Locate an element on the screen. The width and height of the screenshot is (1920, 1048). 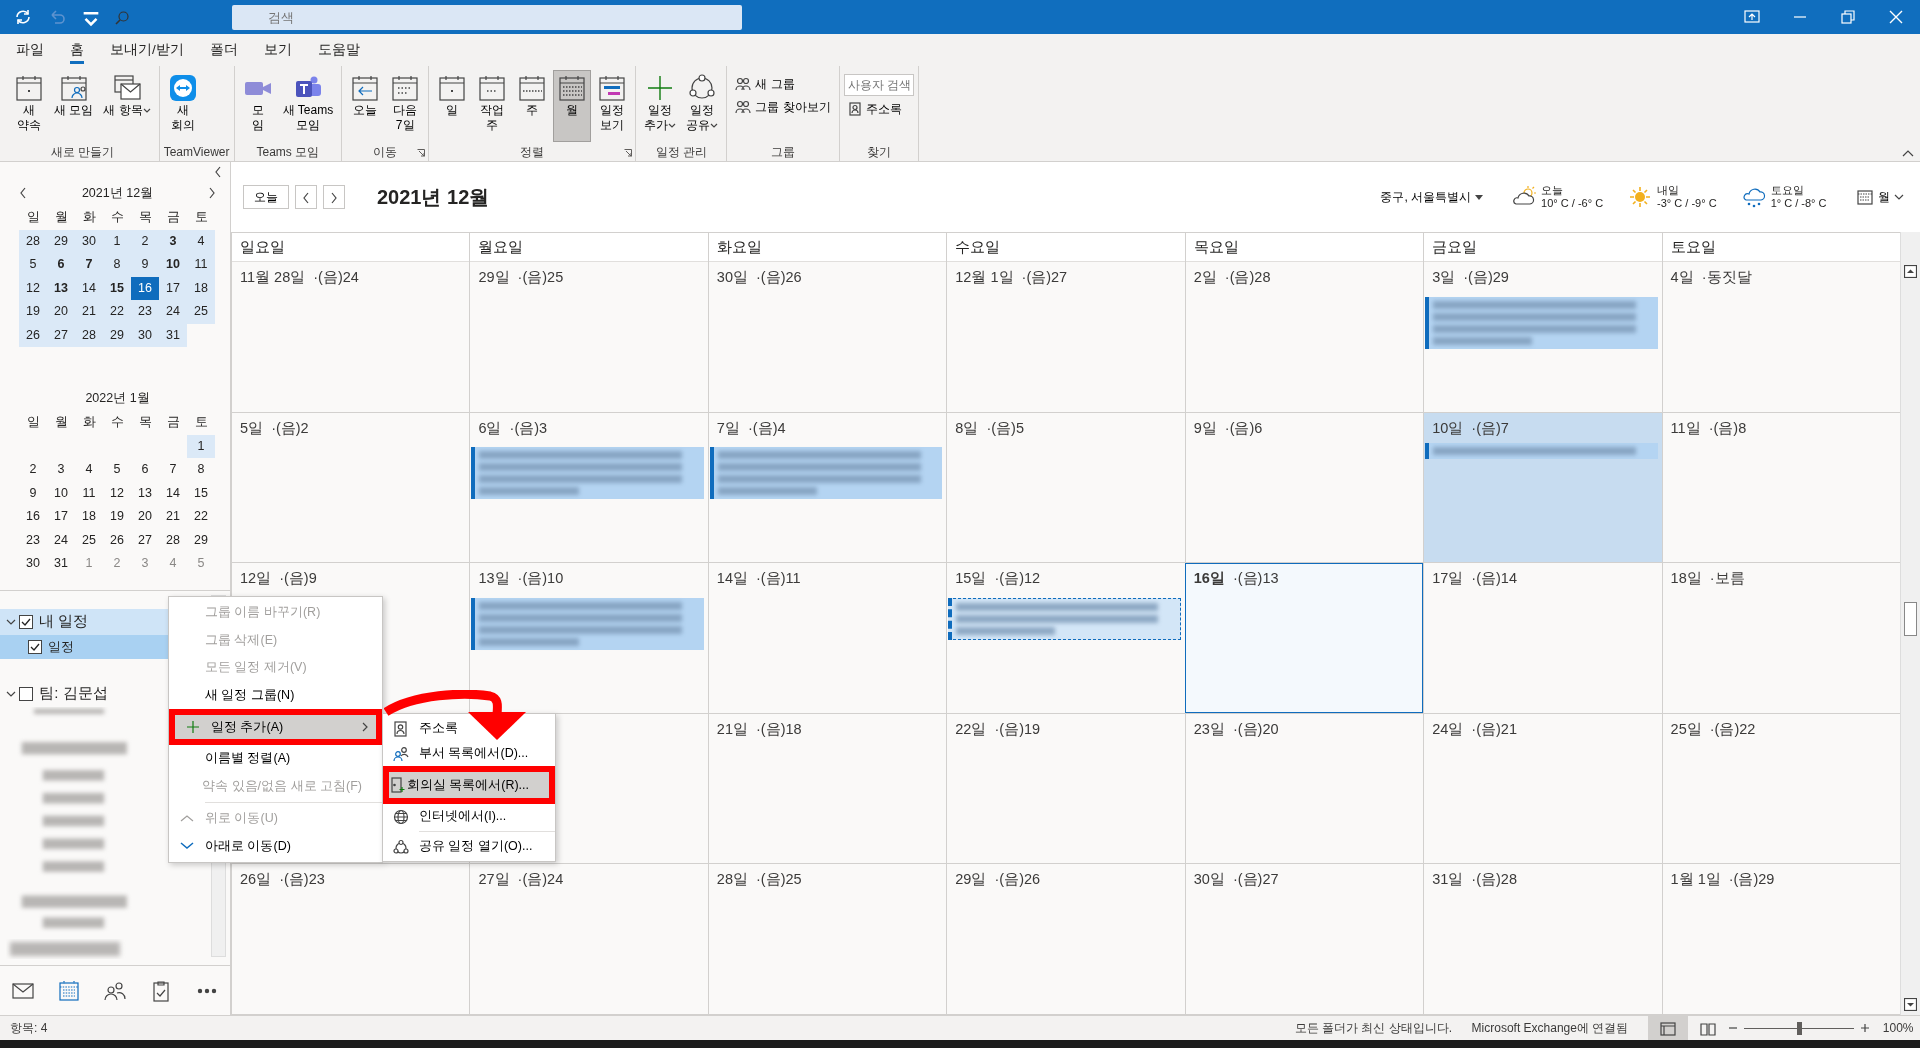
date-label: 1월 1일 ·(음)29 is located at coordinates (1722, 880).